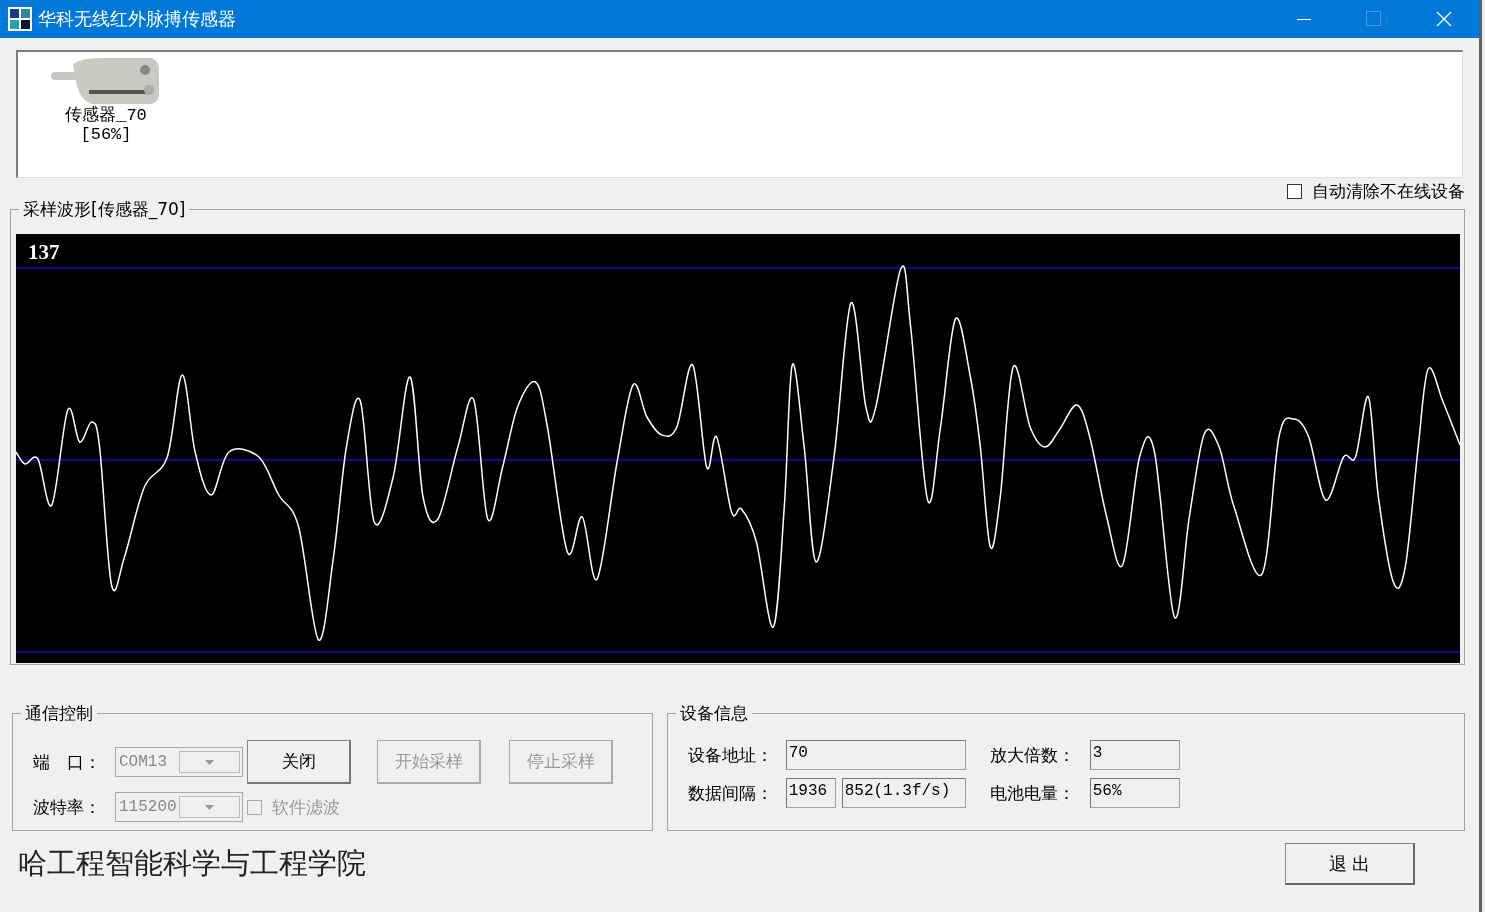 This screenshot has width=1485, height=912. Describe the element at coordinates (106, 81) in the screenshot. I see `sensor-clip-icon` at that location.